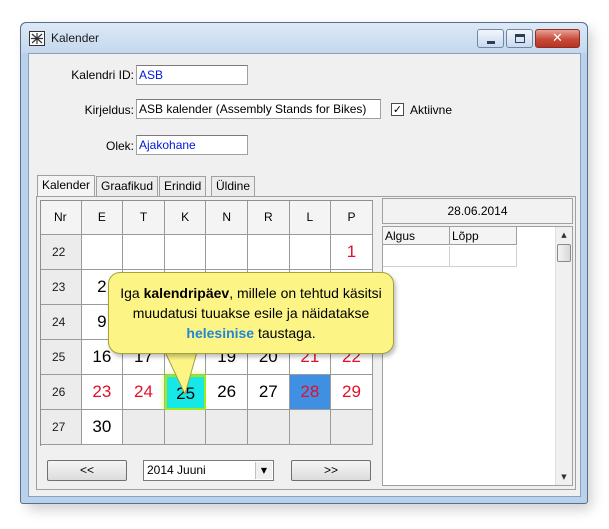 The width and height of the screenshot is (609, 529). I want to click on scroll-up-icon: ▲, so click(564, 235).